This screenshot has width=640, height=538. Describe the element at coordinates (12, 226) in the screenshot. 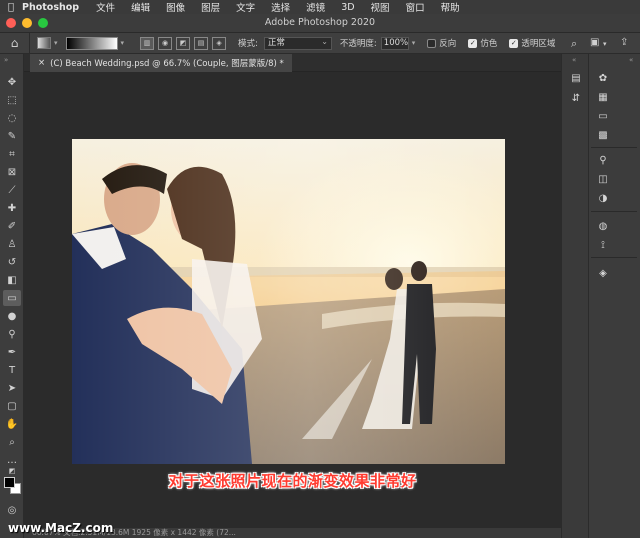

I see `brush-tool-icon: ✐` at that location.